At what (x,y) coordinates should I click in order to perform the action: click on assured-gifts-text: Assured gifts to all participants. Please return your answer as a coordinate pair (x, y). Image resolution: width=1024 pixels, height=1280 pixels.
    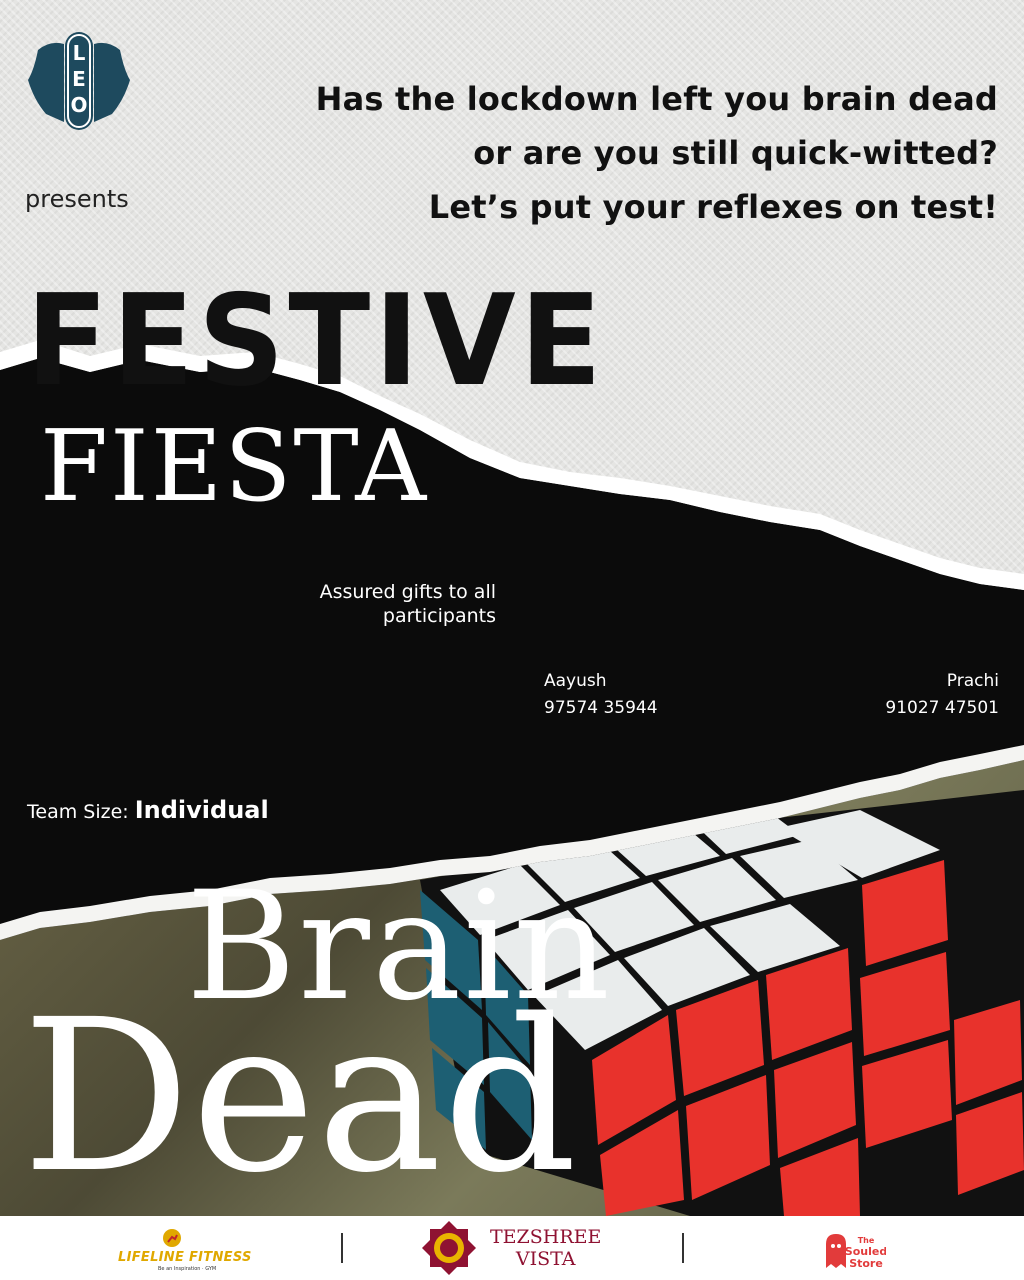
    Looking at the image, I should click on (408, 604).